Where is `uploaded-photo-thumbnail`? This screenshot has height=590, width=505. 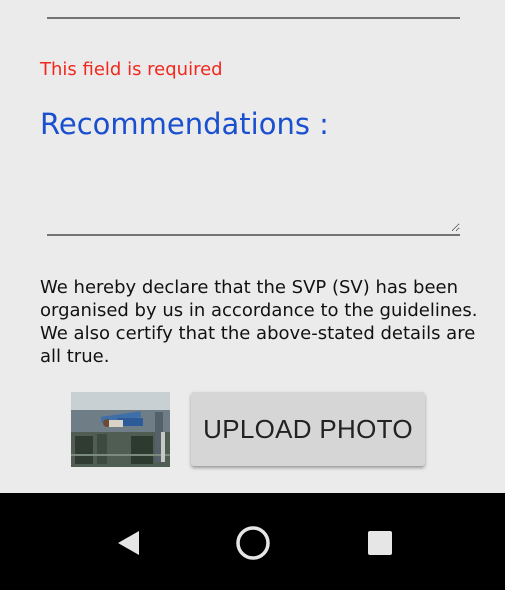
uploaded-photo-thumbnail is located at coordinates (120, 429).